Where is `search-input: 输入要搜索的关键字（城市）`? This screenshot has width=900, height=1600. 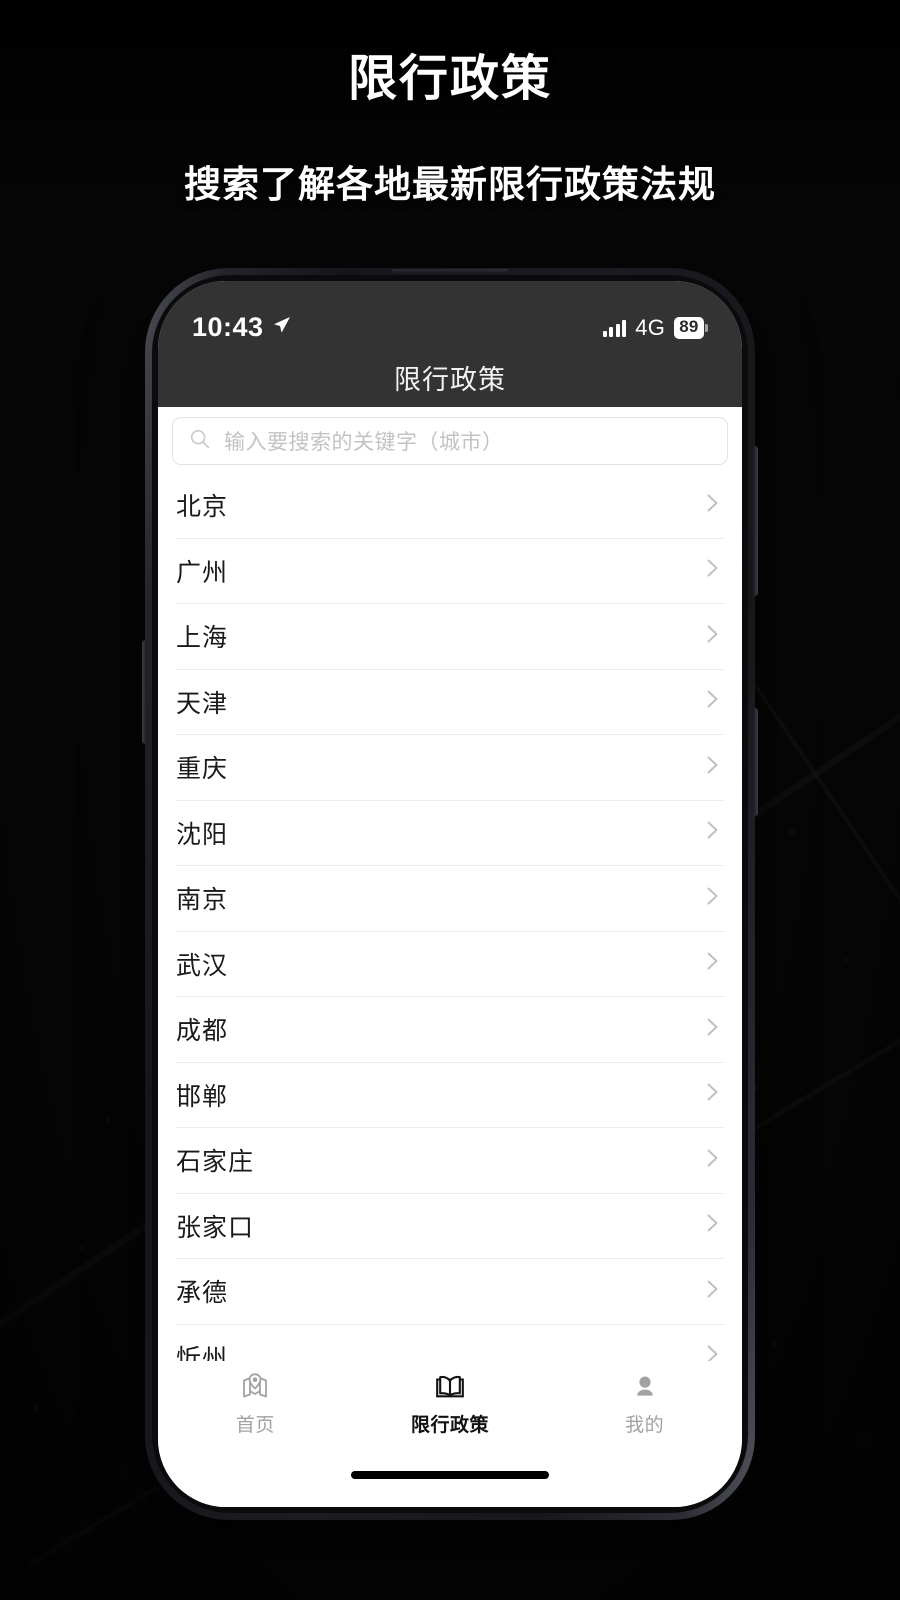
search-input: 输入要搜索的关键字（城市） is located at coordinates (450, 441).